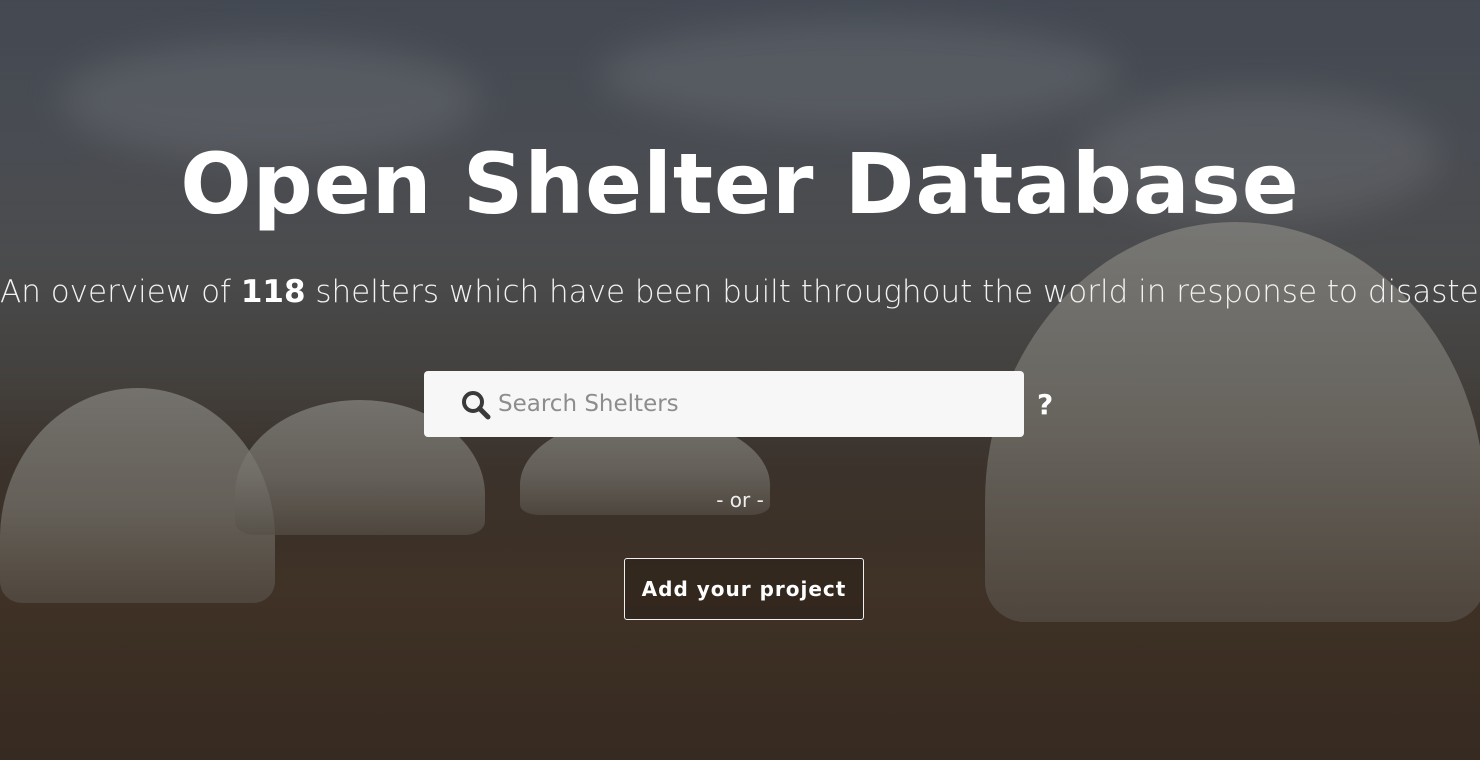 The height and width of the screenshot is (760, 1480). I want to click on add-project-button: Add your project, so click(744, 589).